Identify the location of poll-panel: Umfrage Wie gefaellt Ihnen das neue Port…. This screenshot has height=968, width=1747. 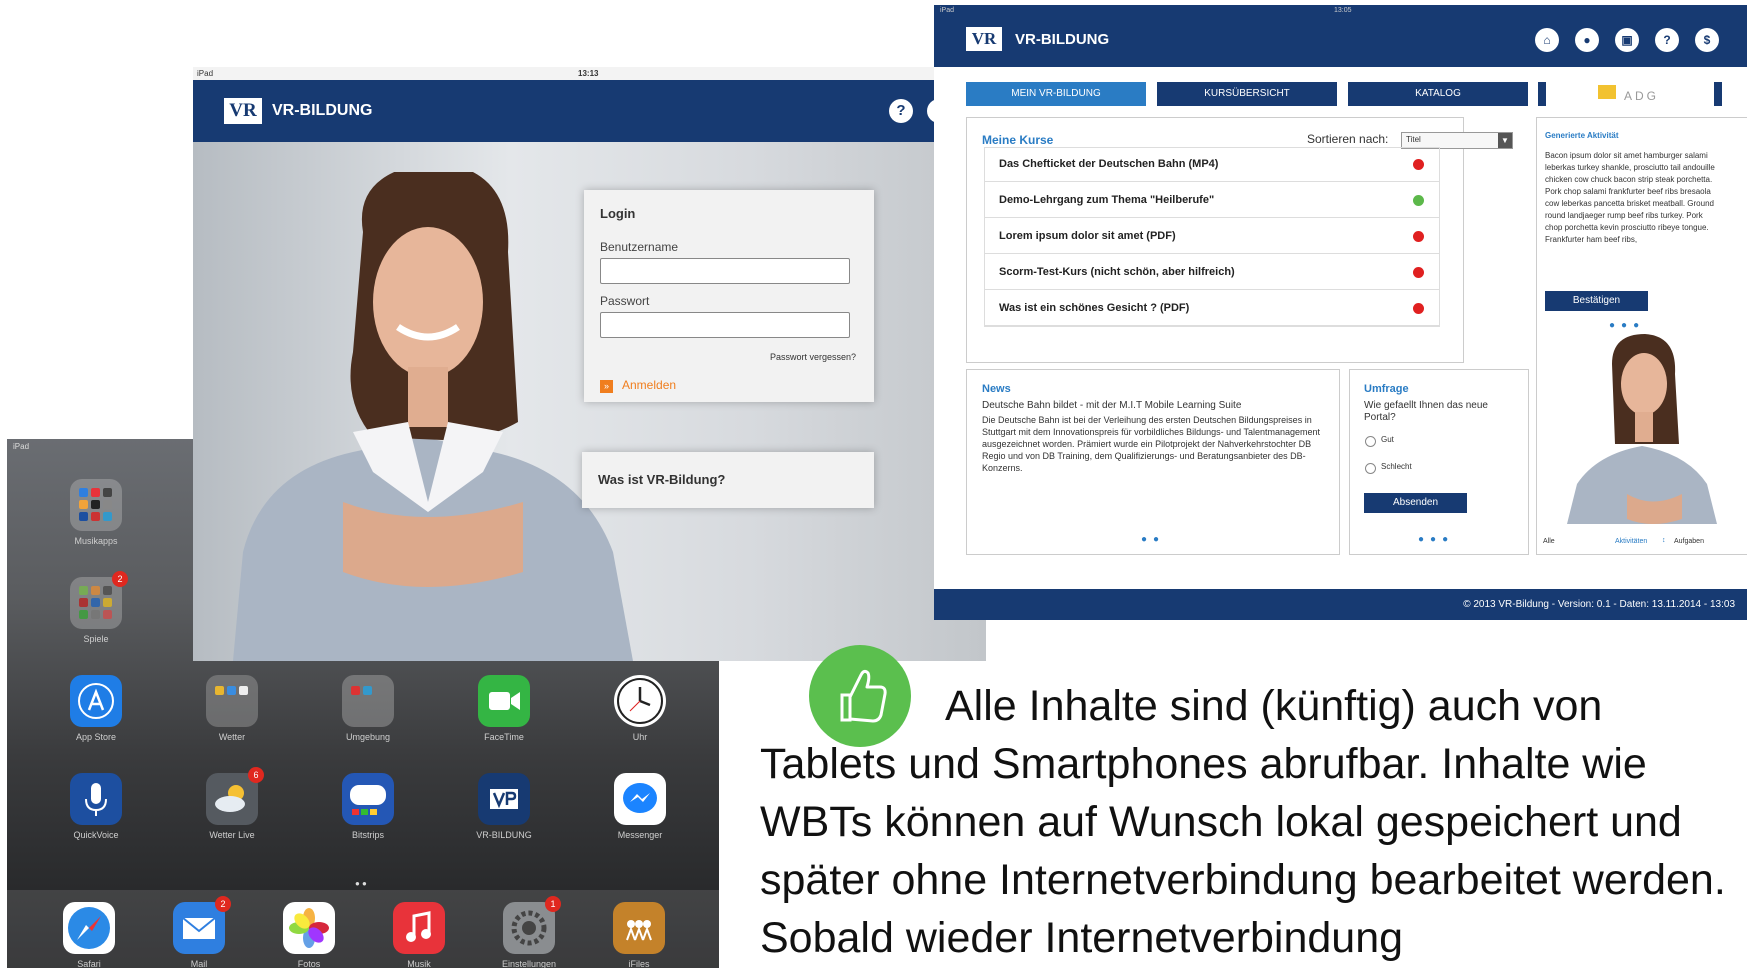
(1439, 462).